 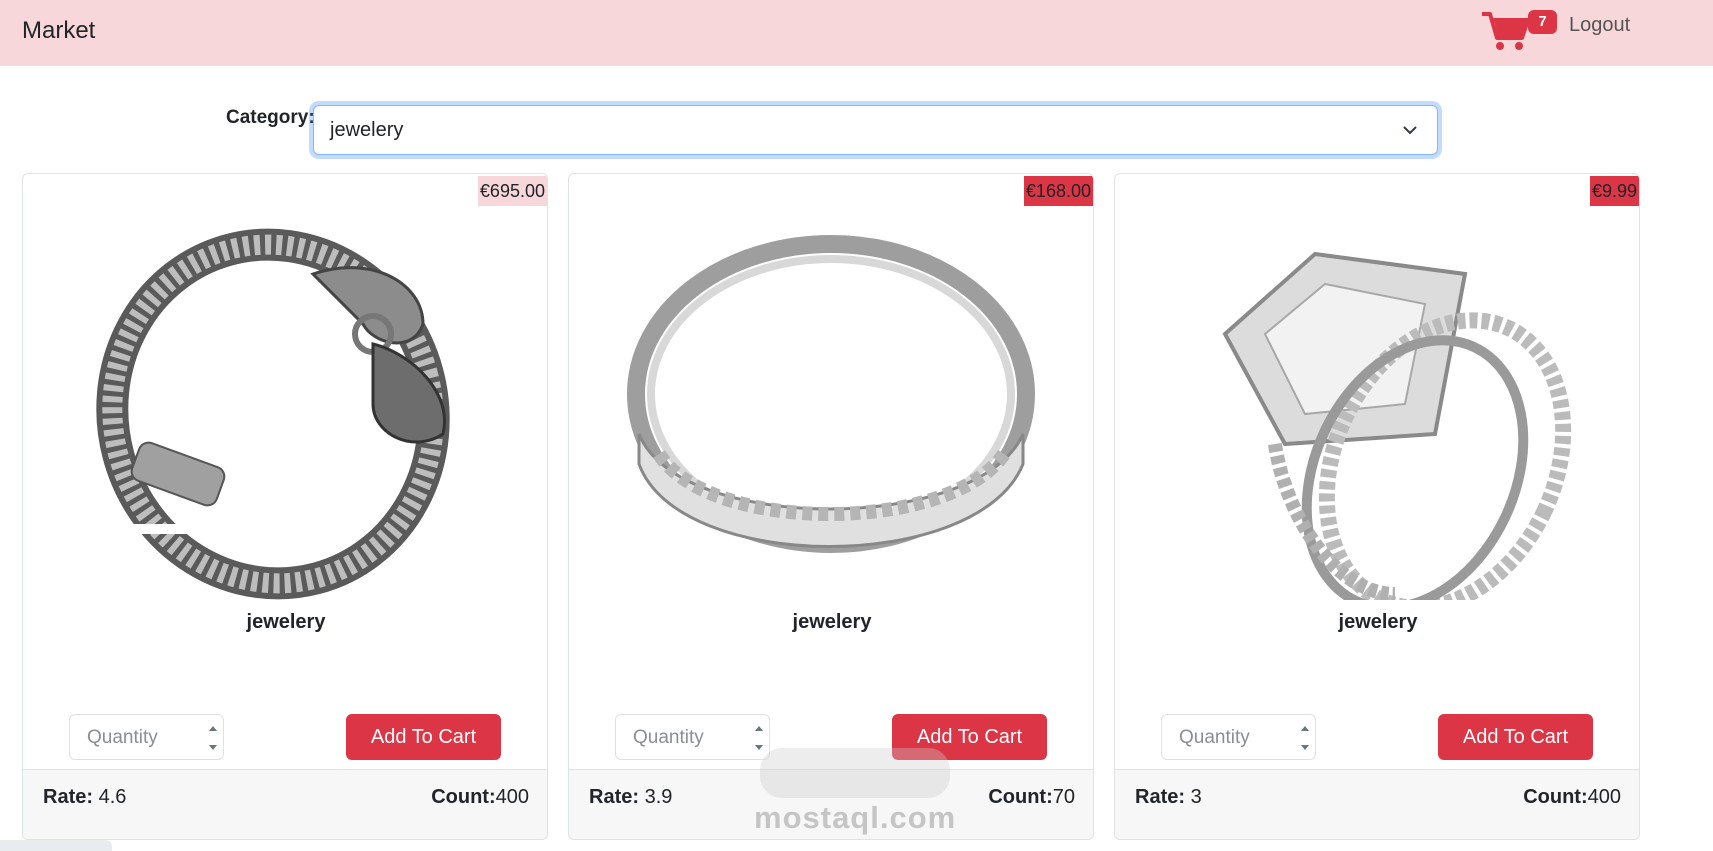 I want to click on cart-button: 7, so click(x=1520, y=30).